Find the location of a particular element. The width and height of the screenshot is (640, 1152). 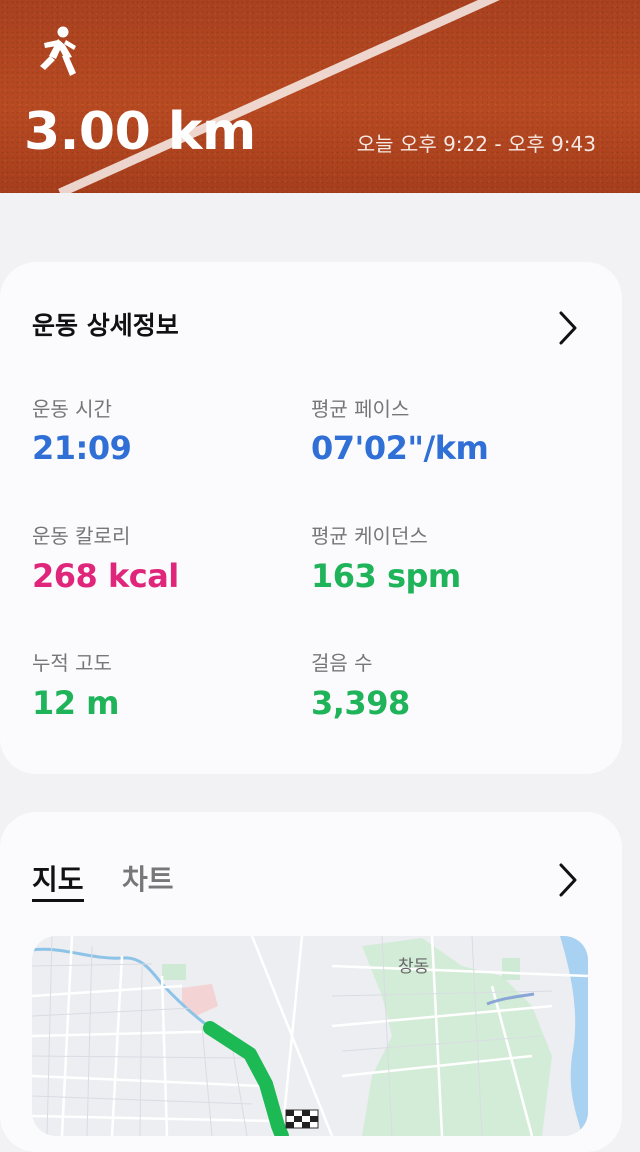

stat-label-elevation: 누적 고도 is located at coordinates (72, 663).